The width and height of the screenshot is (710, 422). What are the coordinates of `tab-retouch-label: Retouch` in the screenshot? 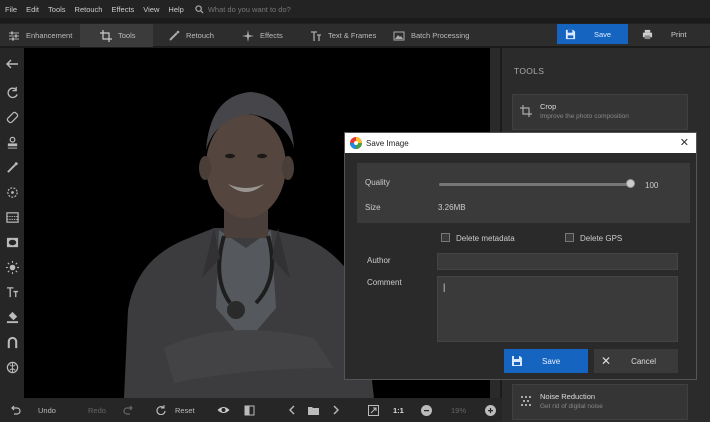 It's located at (200, 35).